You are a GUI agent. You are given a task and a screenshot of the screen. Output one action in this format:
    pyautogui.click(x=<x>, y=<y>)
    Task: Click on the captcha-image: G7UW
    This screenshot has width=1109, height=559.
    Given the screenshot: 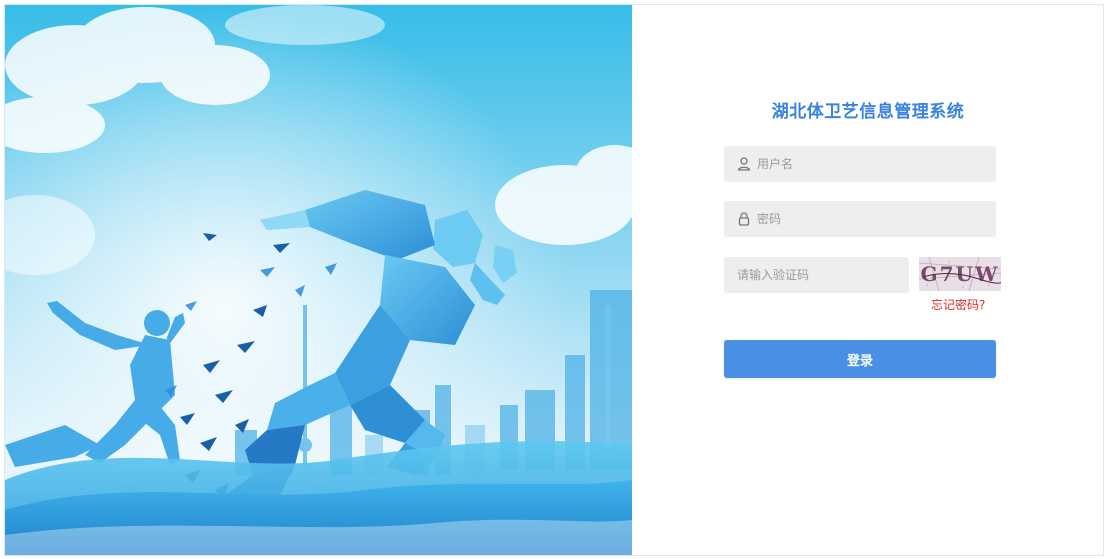 What is the action you would take?
    pyautogui.click(x=961, y=274)
    